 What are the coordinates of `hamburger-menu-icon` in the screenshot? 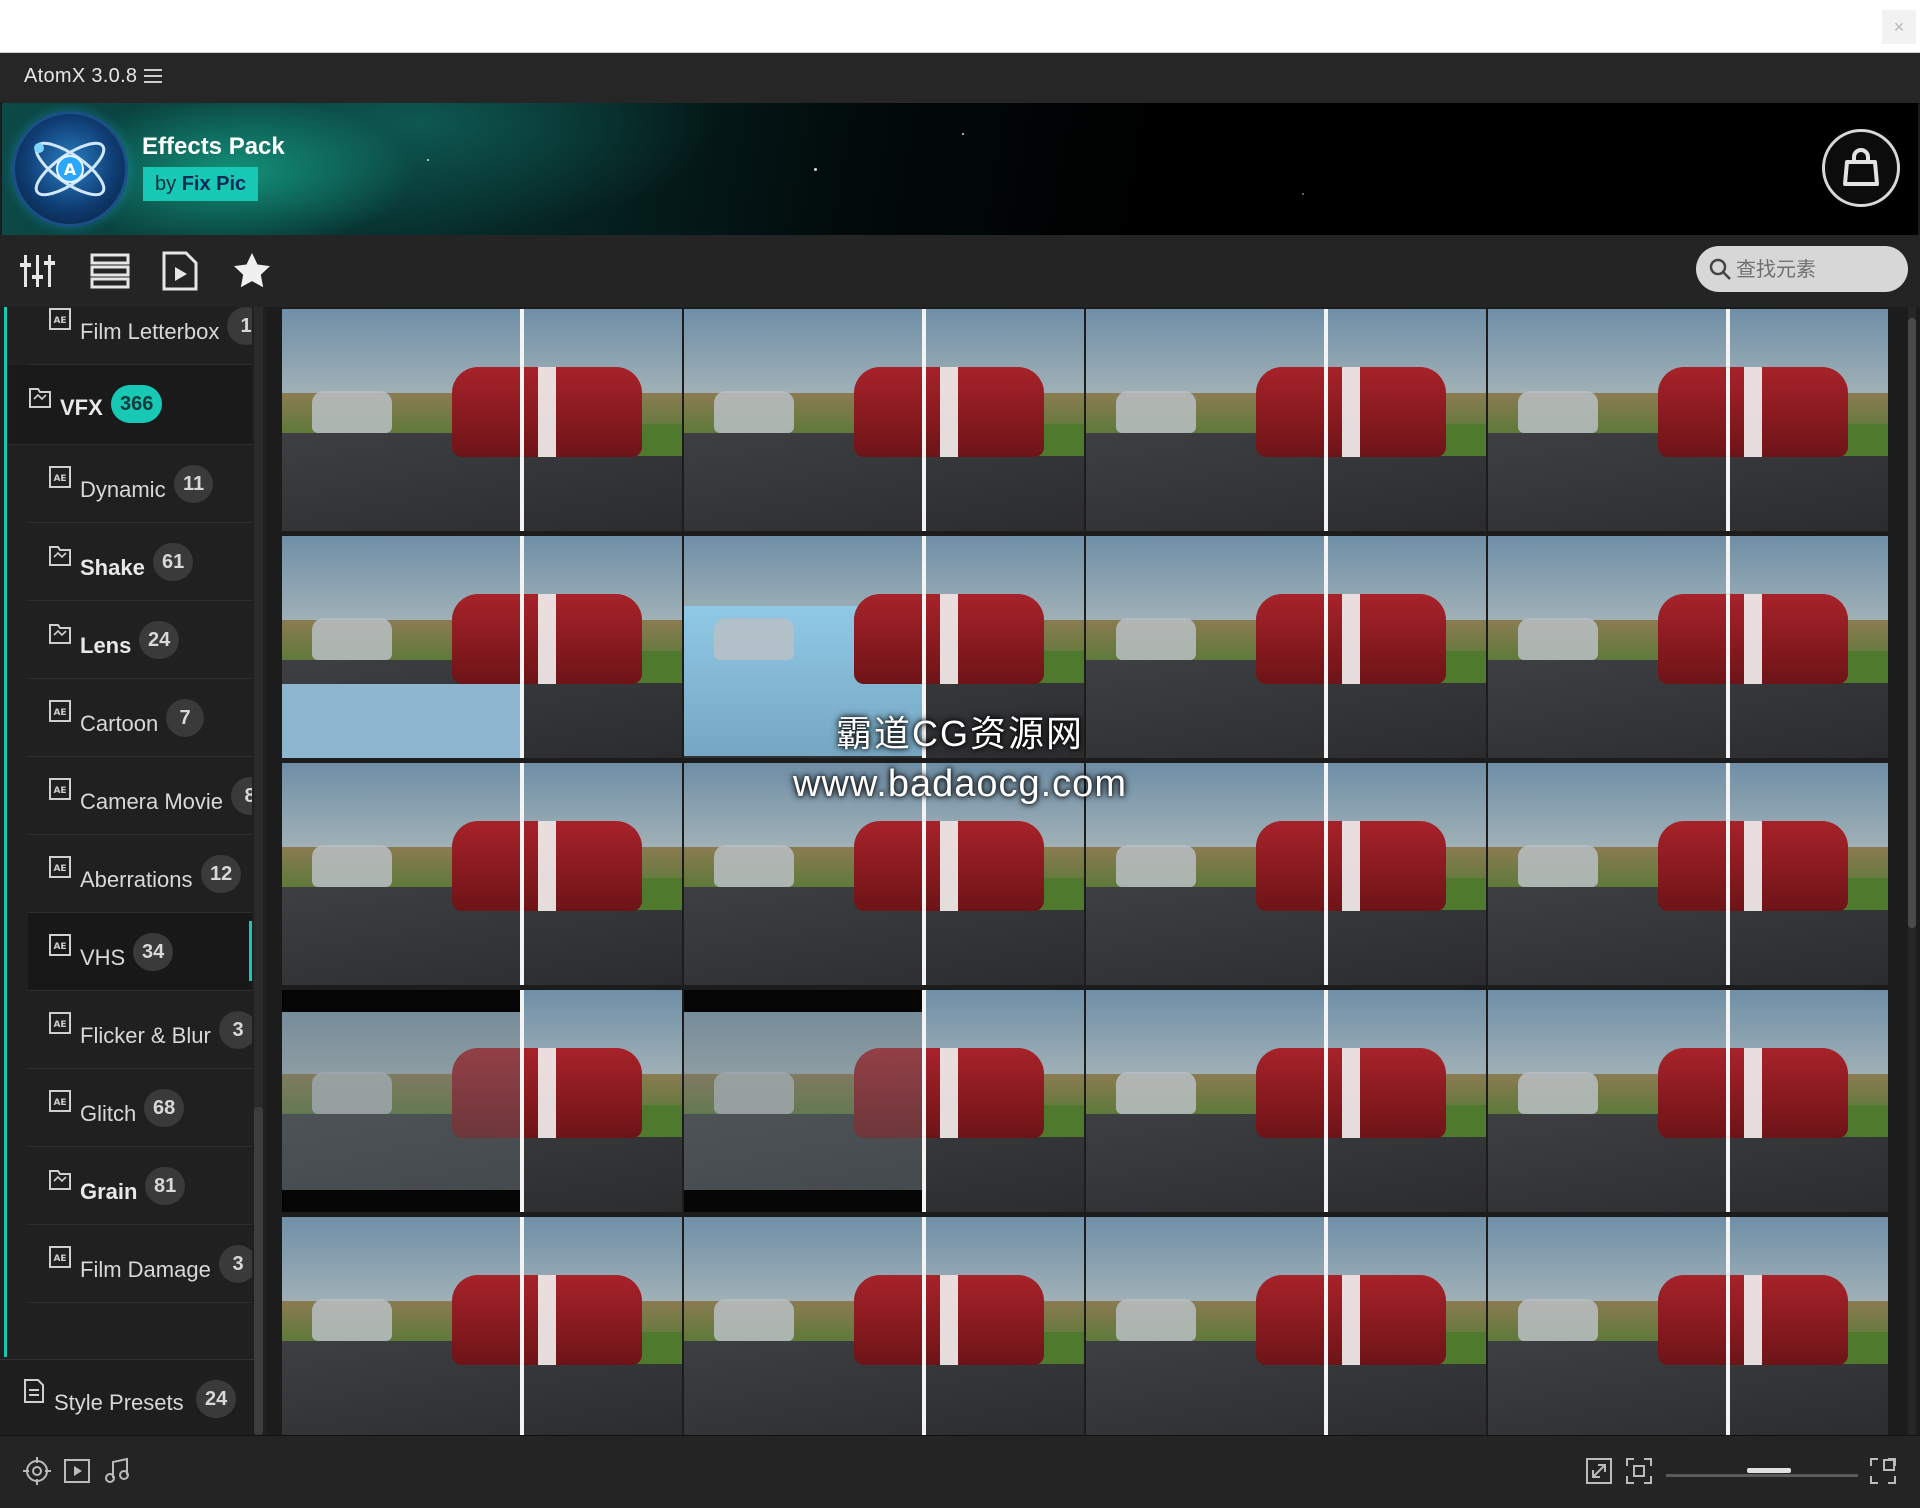 It's located at (153, 75).